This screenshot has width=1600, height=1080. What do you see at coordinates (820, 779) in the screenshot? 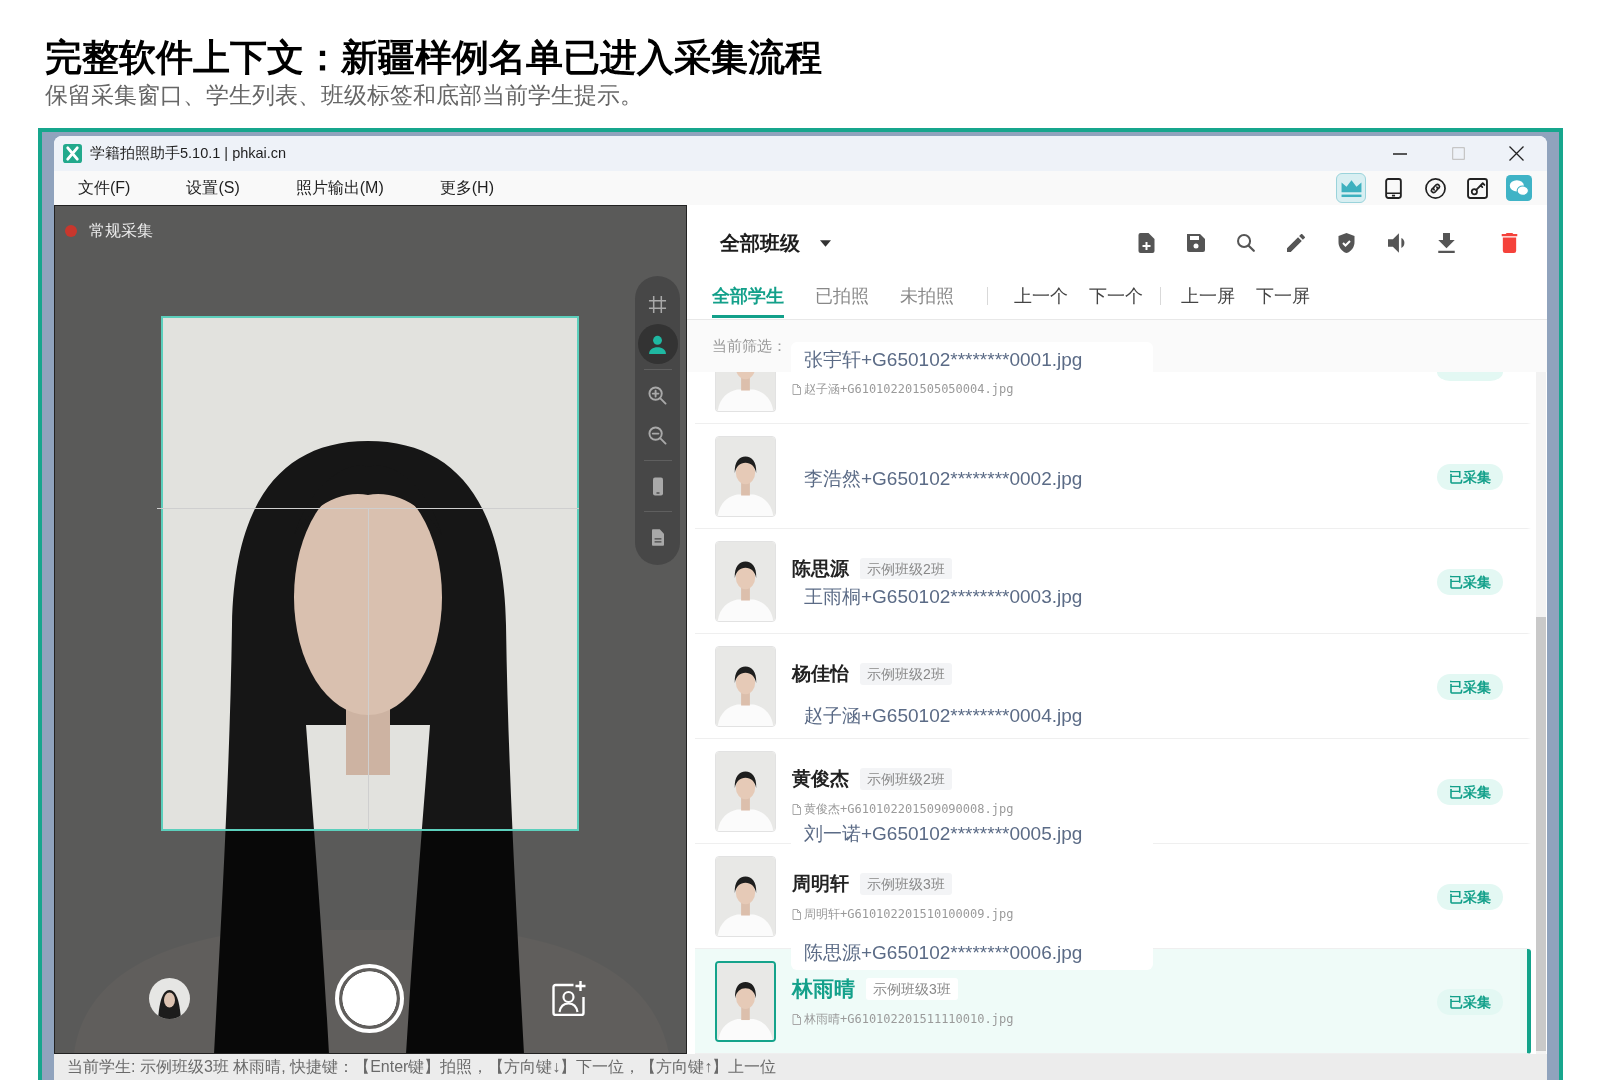
I see `student-name: 黄俊杰` at bounding box center [820, 779].